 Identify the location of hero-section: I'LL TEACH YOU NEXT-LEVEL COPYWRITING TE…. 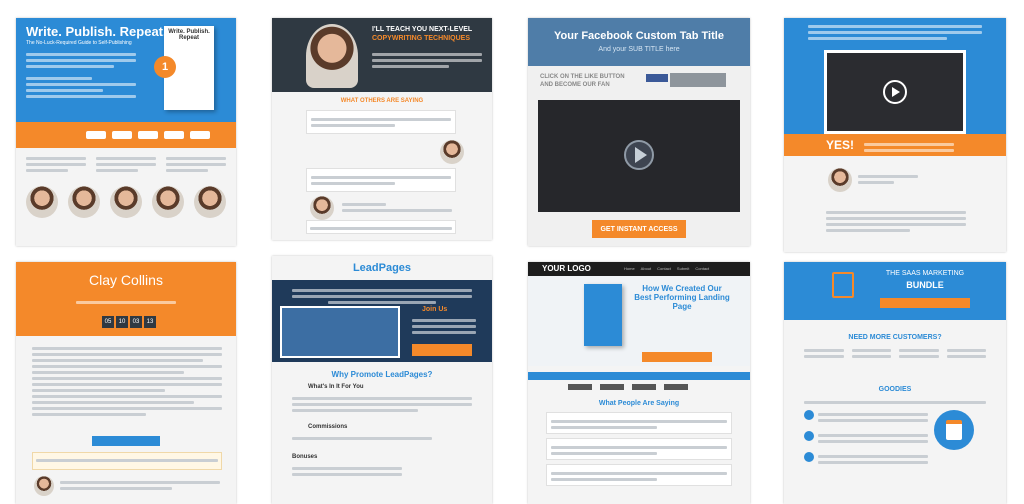
(382, 55).